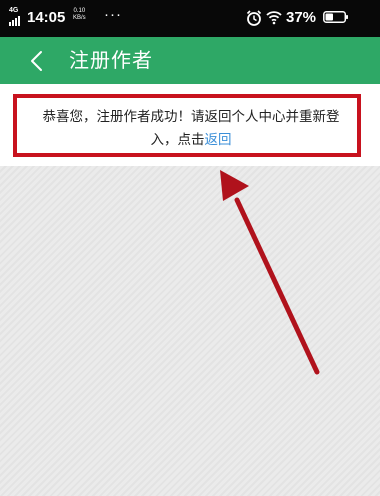 Image resolution: width=380 pixels, height=496 pixels. I want to click on back-button, so click(38, 61).